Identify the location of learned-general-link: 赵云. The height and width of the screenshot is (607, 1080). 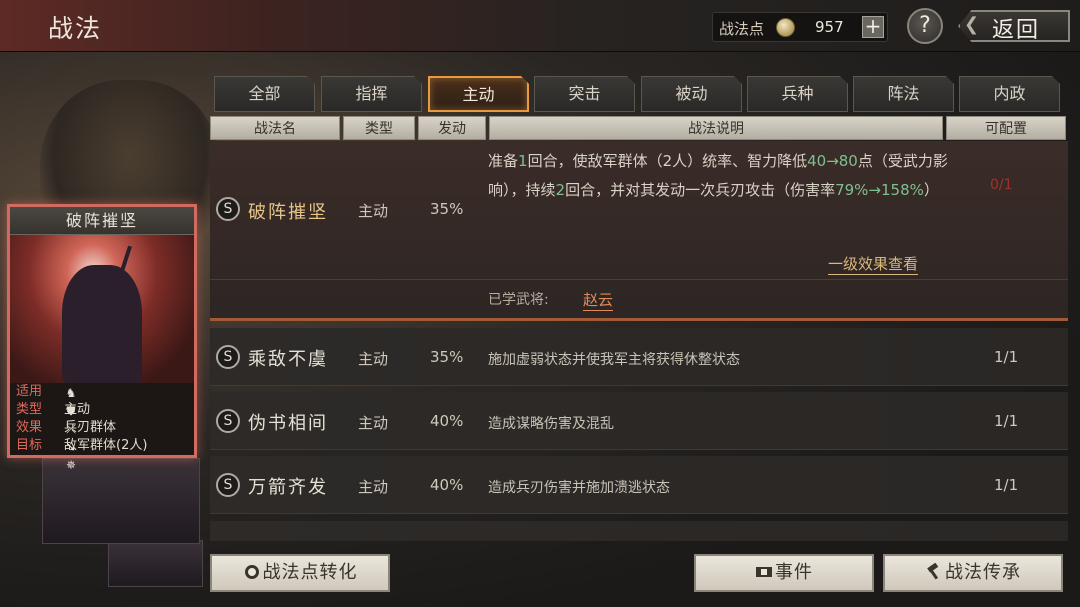
(598, 300).